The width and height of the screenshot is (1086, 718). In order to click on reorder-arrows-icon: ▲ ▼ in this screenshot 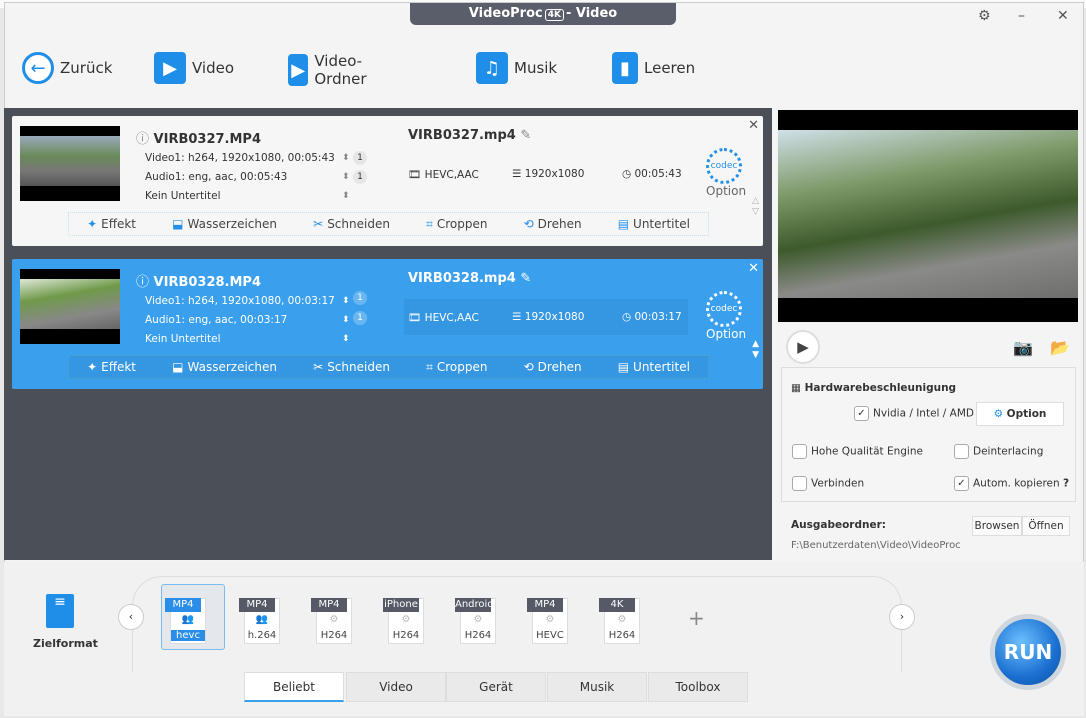, I will do `click(755, 350)`.